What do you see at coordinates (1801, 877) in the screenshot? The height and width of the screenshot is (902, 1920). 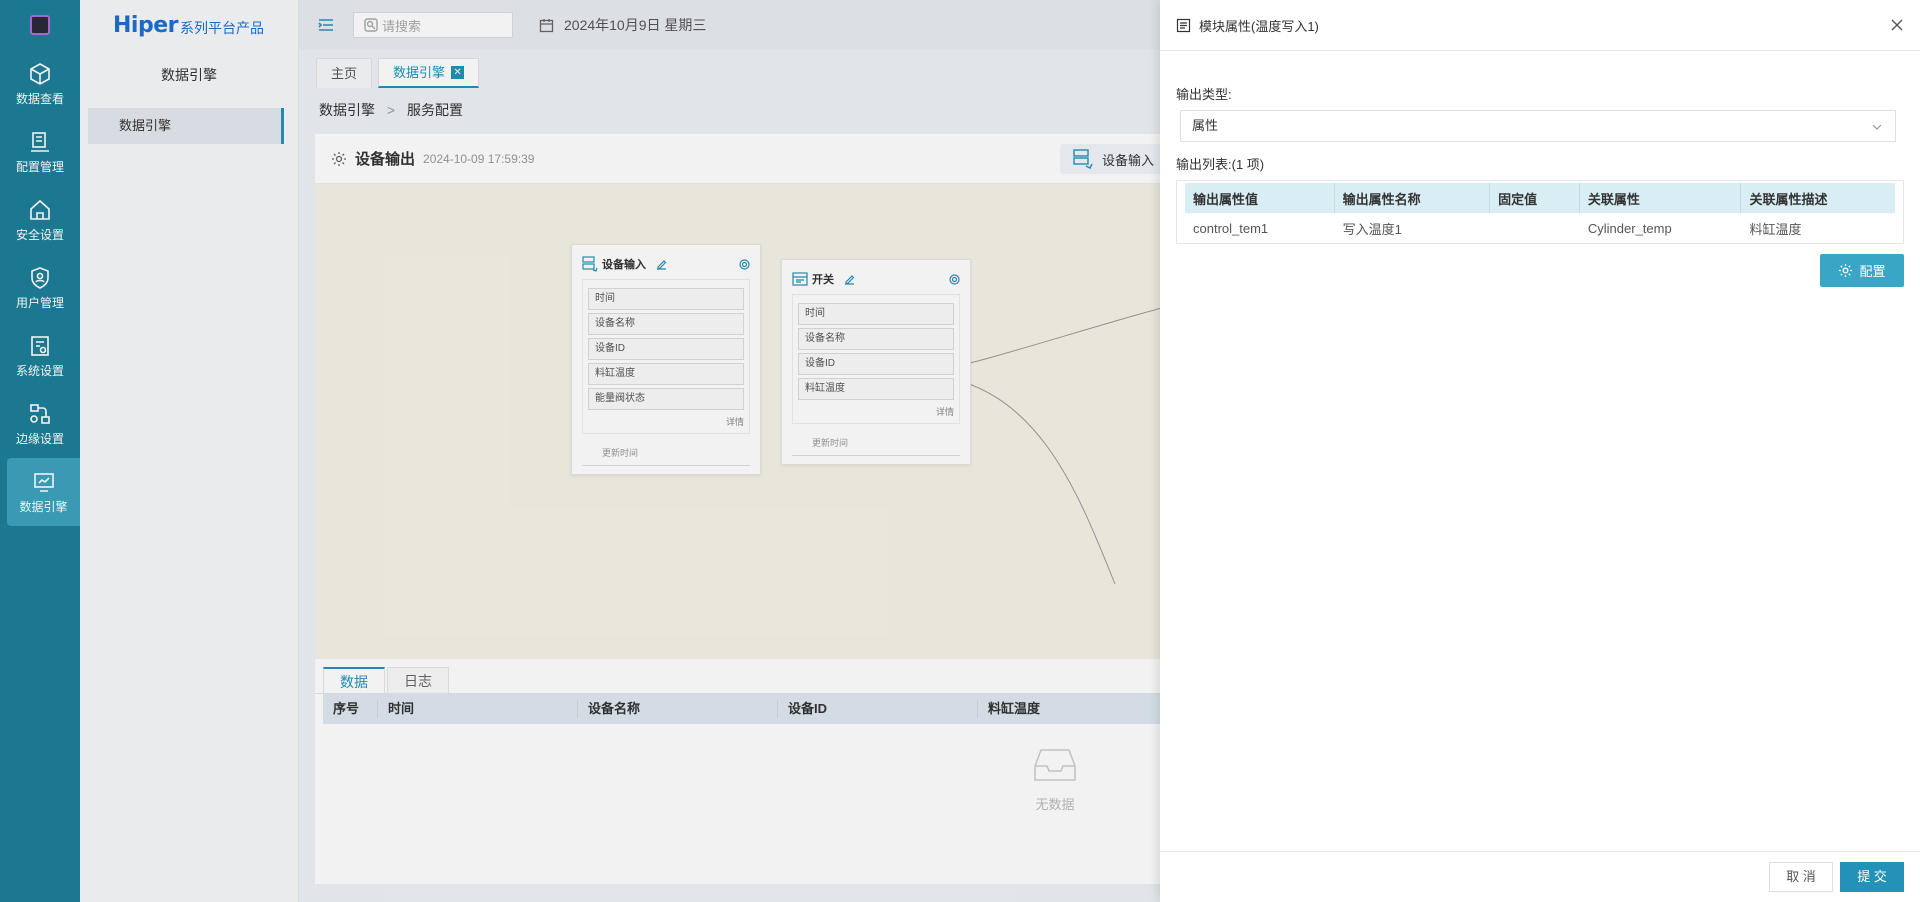 I see `cancel-button: 取 消` at bounding box center [1801, 877].